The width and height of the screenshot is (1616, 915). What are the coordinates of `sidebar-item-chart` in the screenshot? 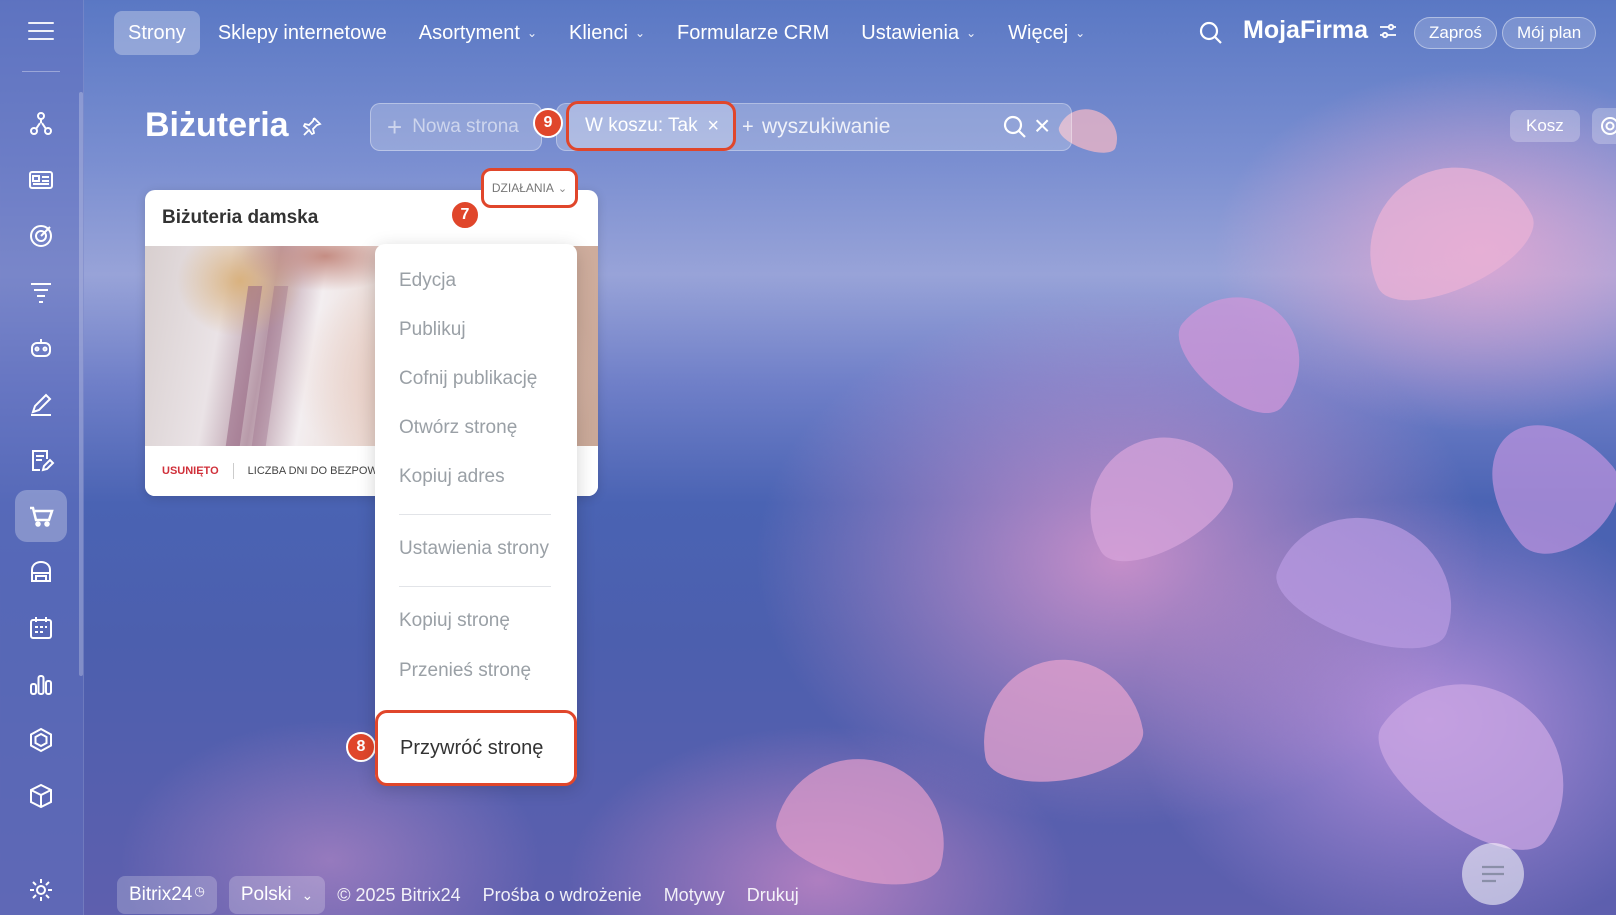 It's located at (41, 684).